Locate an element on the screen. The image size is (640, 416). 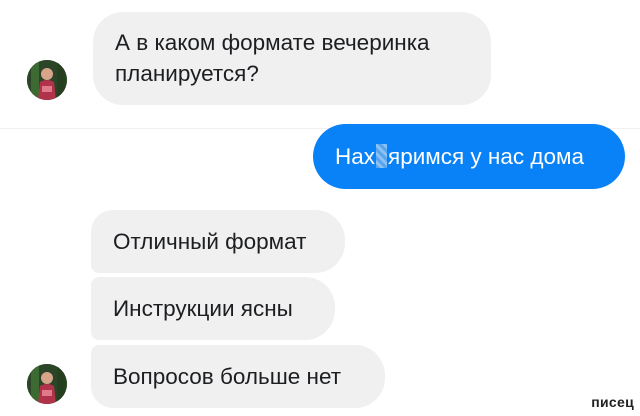
incoming-message-bubble: Вопросов больше нет is located at coordinates (238, 376).